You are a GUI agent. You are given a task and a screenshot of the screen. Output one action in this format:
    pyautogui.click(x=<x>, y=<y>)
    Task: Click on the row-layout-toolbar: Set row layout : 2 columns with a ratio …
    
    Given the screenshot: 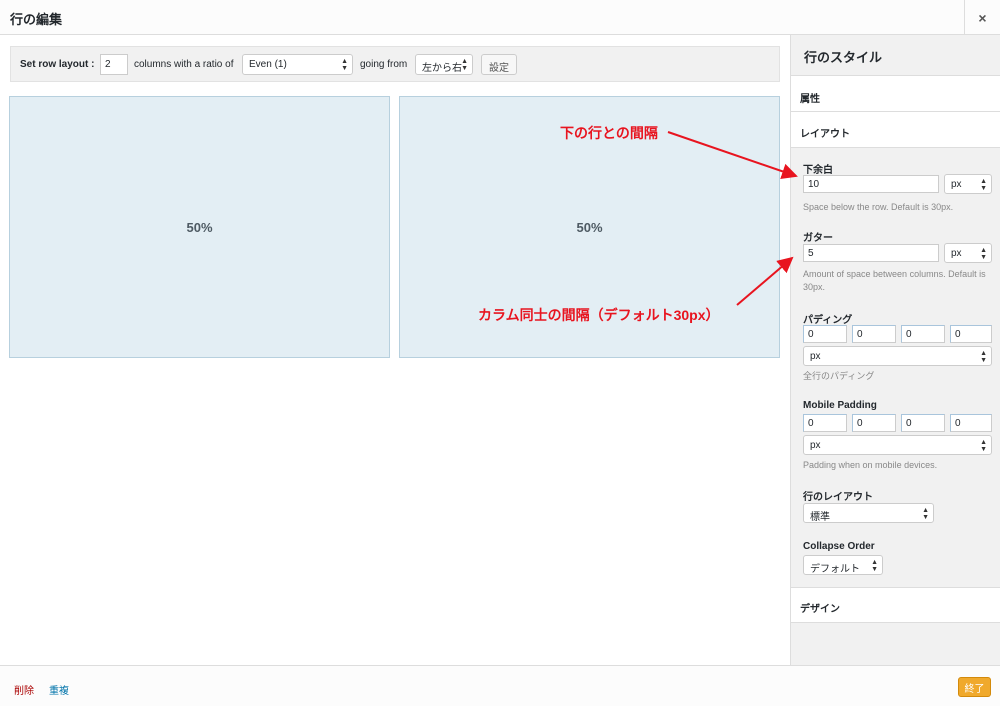 What is the action you would take?
    pyautogui.click(x=395, y=64)
    